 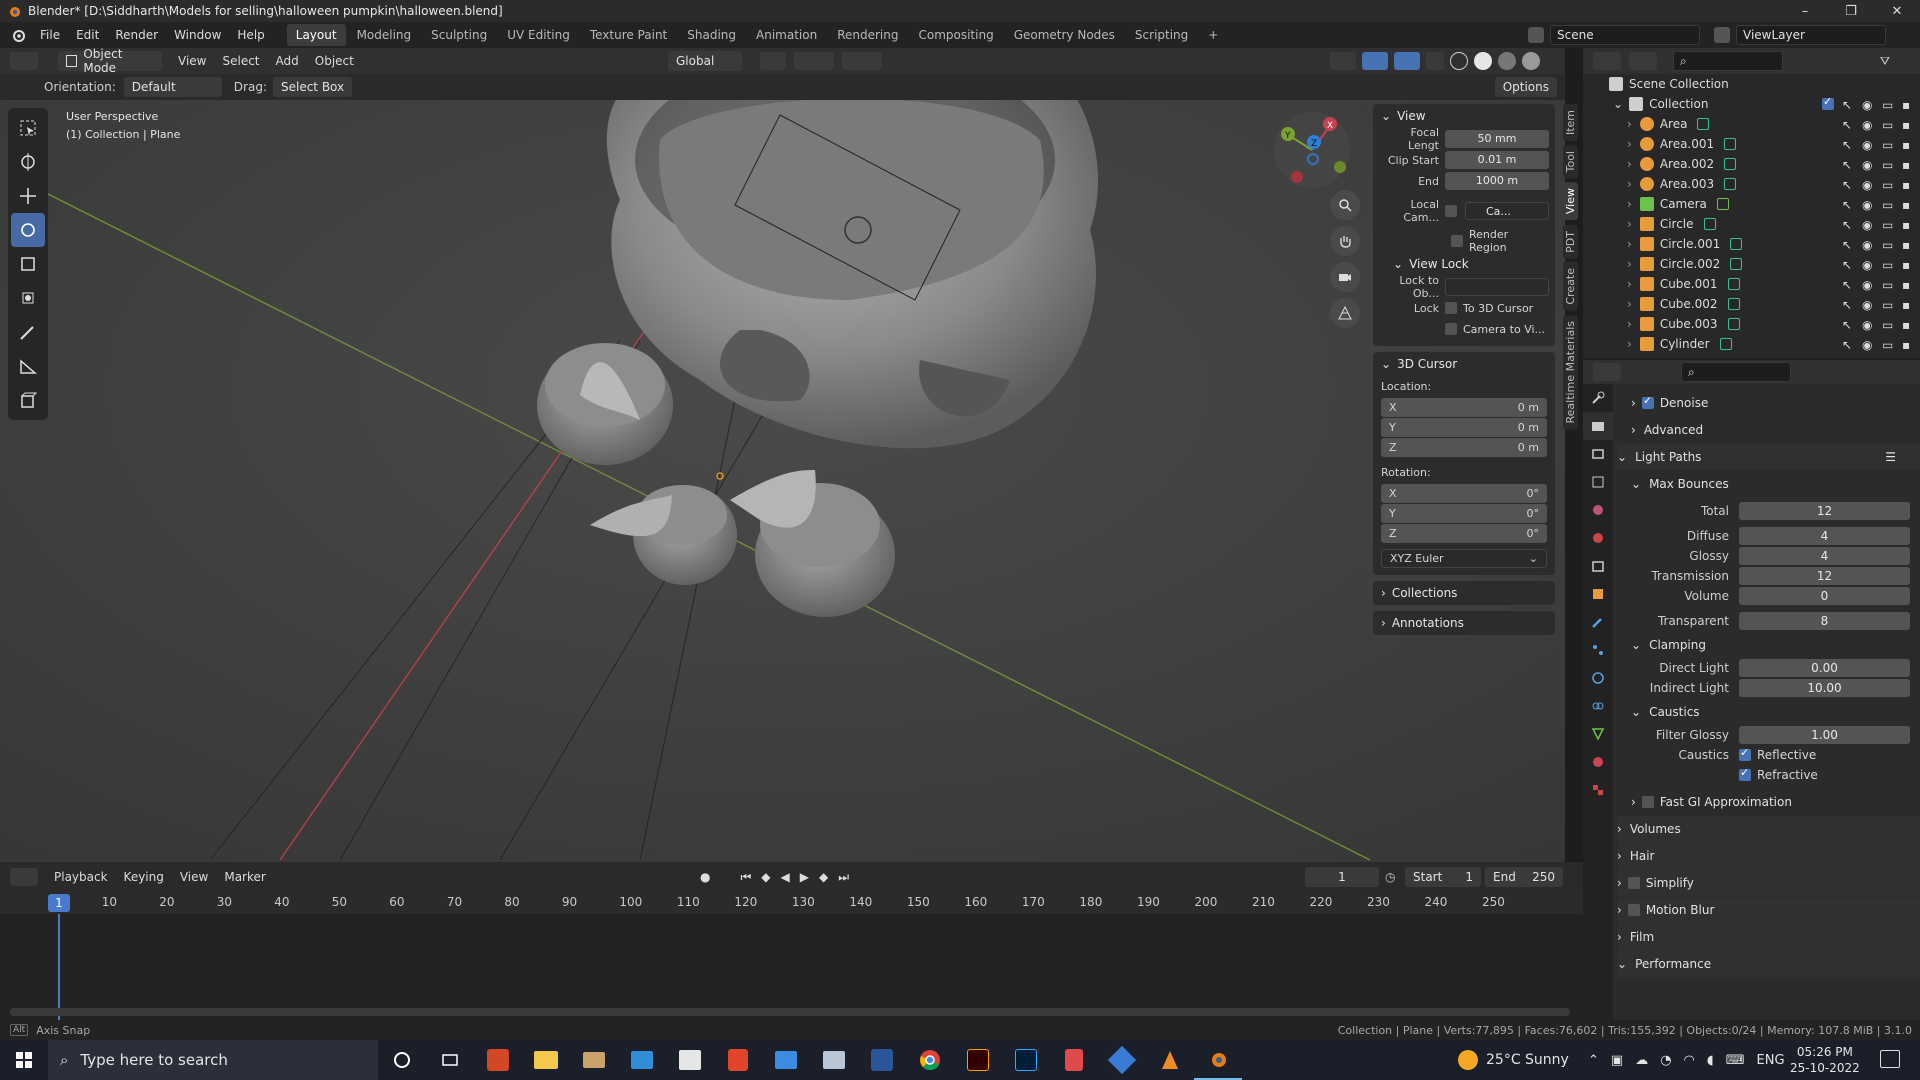 What do you see at coordinates (213, 1060) in the screenshot?
I see `taskbar-search: ⌕ Type here to search` at bounding box center [213, 1060].